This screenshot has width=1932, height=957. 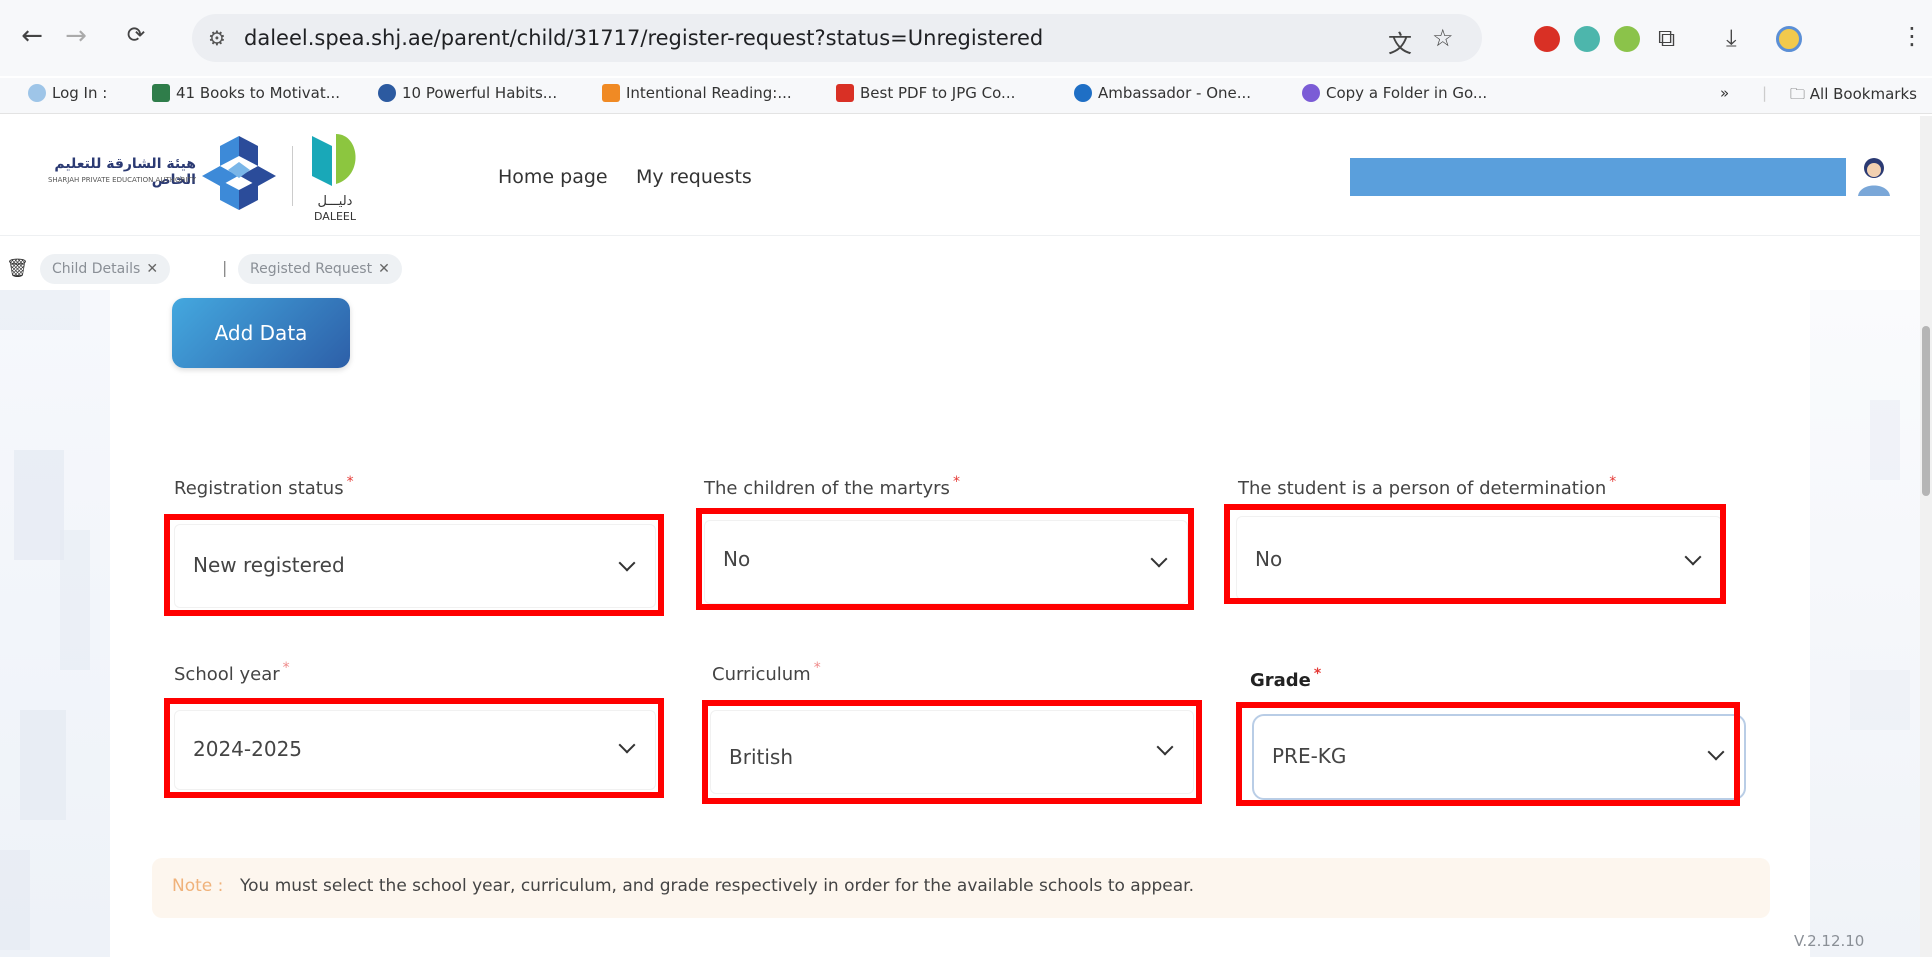 I want to click on tab-child-details: Child Details ✕, so click(x=105, y=269).